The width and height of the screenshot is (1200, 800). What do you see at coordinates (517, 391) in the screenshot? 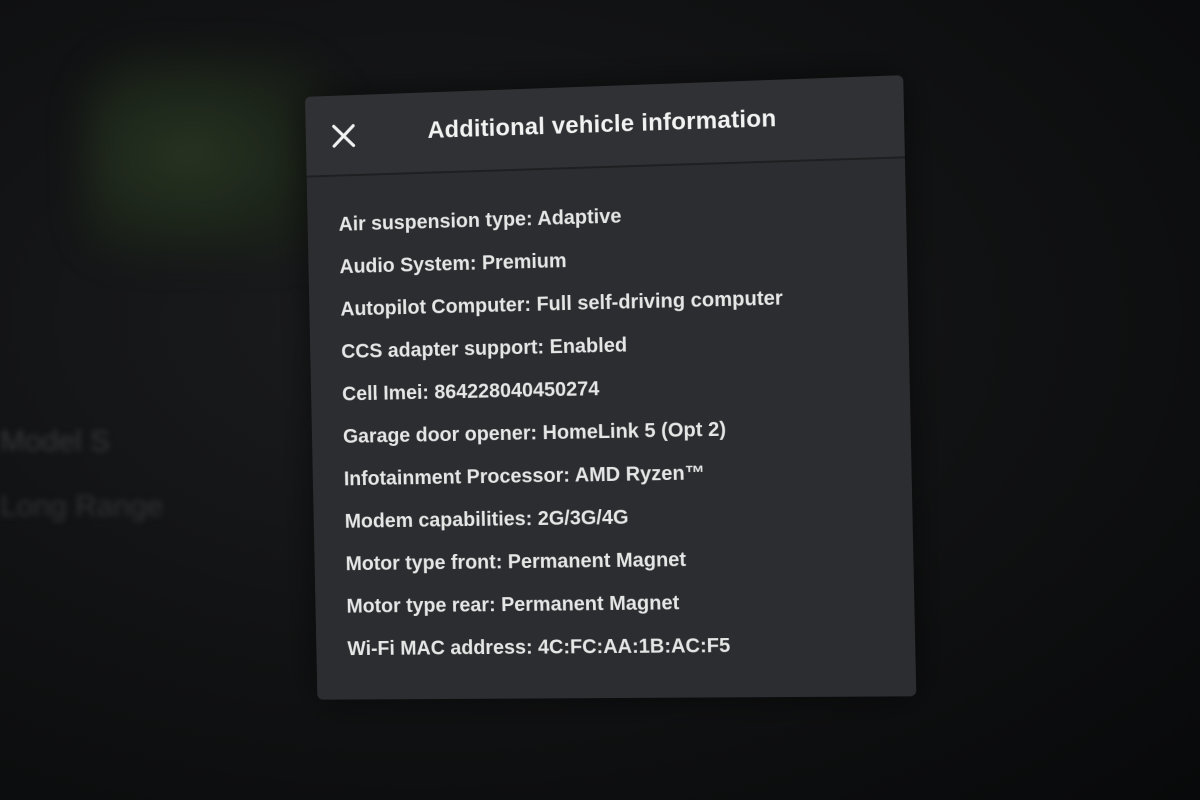
I see `info-value: 864228040450274` at bounding box center [517, 391].